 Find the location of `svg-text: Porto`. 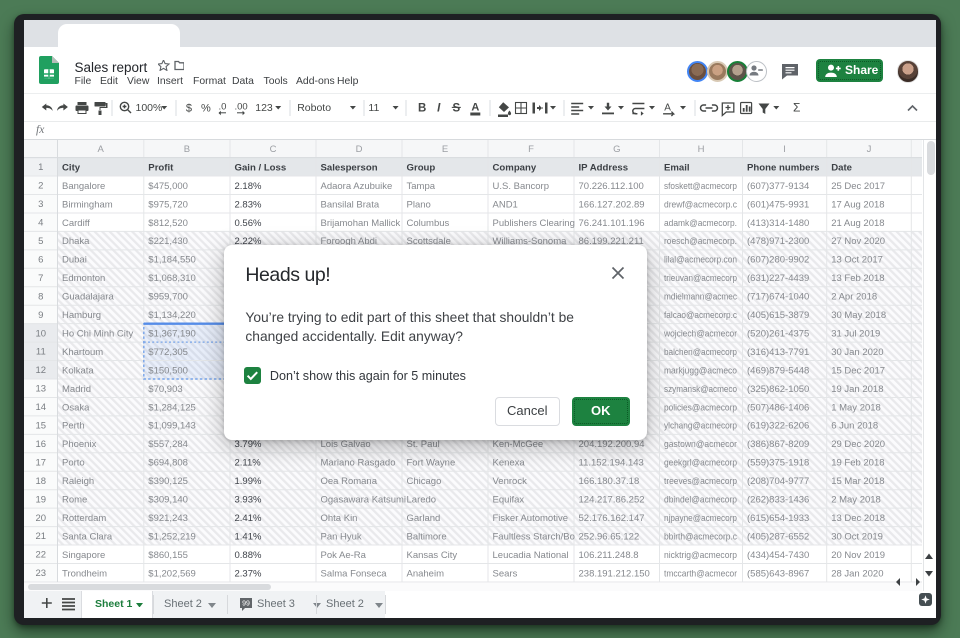

svg-text: Porto is located at coordinates (73, 463).